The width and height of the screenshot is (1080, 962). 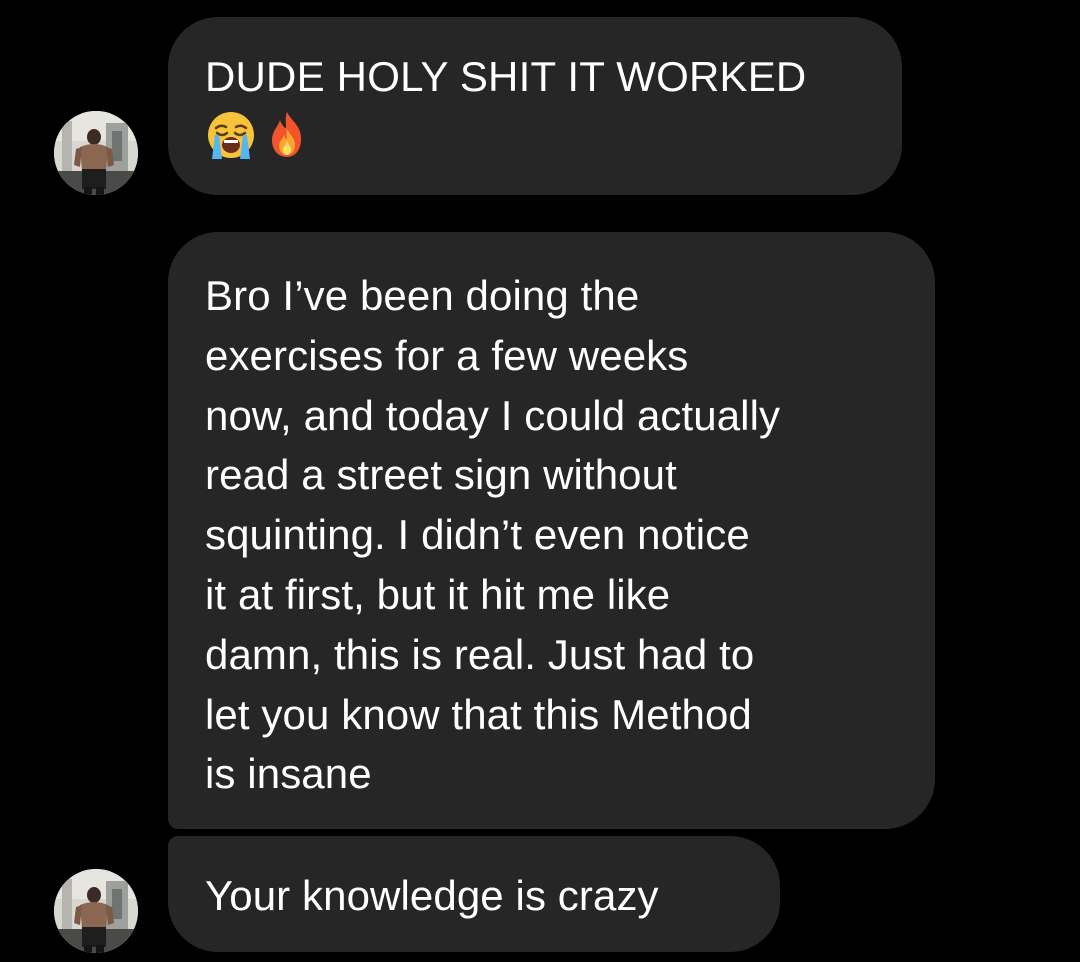 I want to click on emoji-row, so click(x=533, y=135).